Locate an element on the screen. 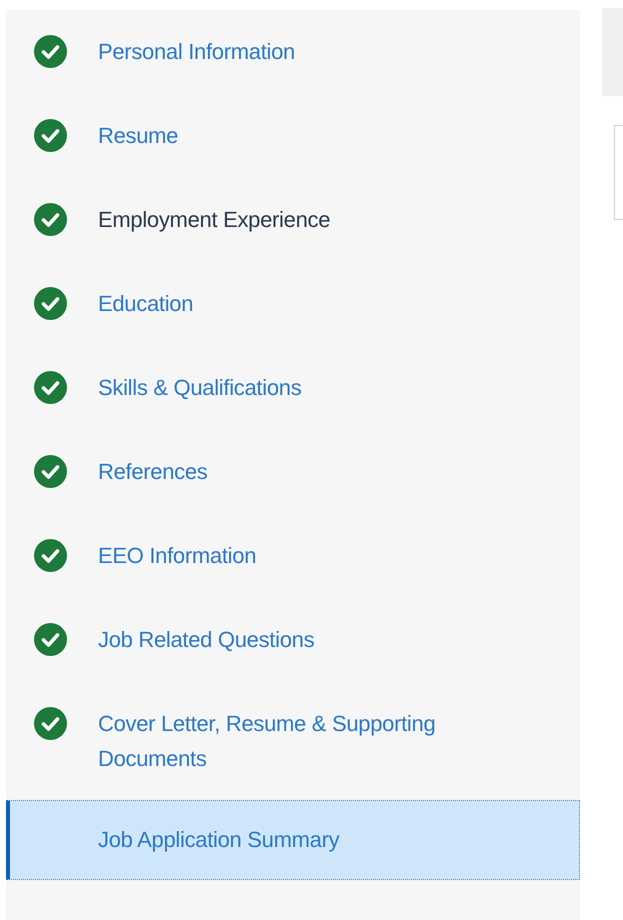 The width and height of the screenshot is (623, 920). step-item: Job Application Summary is located at coordinates (293, 840).